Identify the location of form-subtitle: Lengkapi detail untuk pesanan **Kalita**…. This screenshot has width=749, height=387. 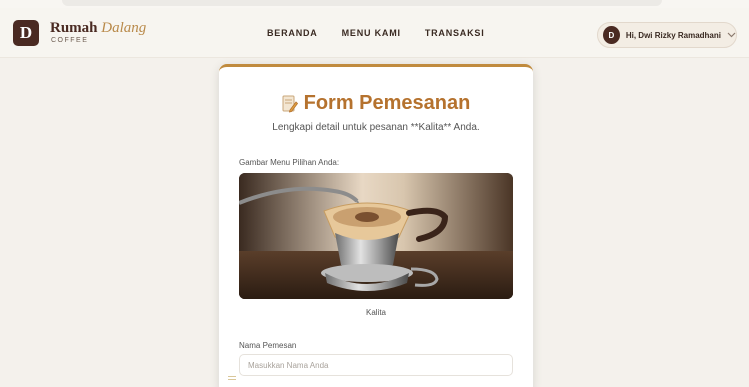
(376, 127).